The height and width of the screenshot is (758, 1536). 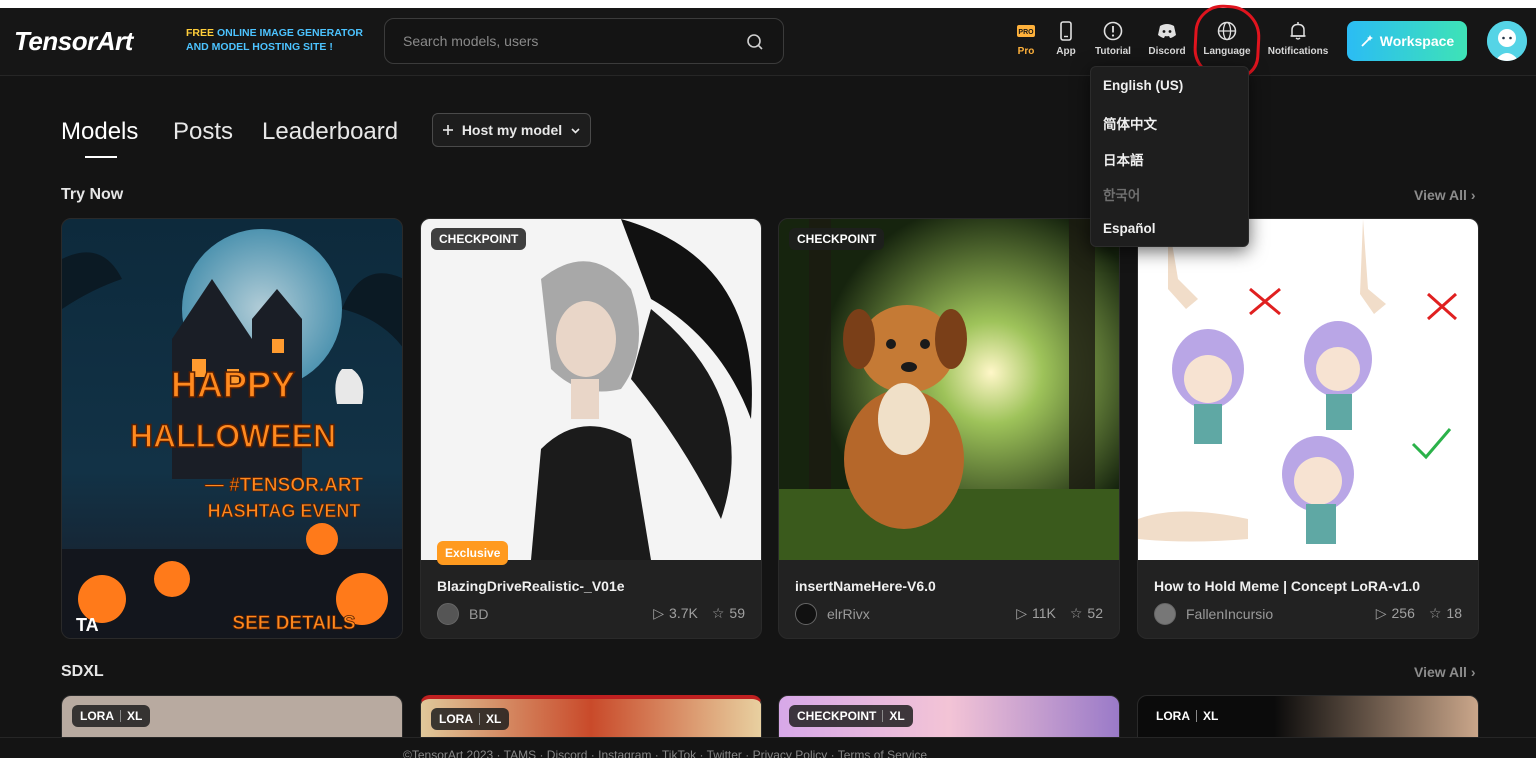 What do you see at coordinates (1113, 44) in the screenshot?
I see `nav-tutorial: Tutorial` at bounding box center [1113, 44].